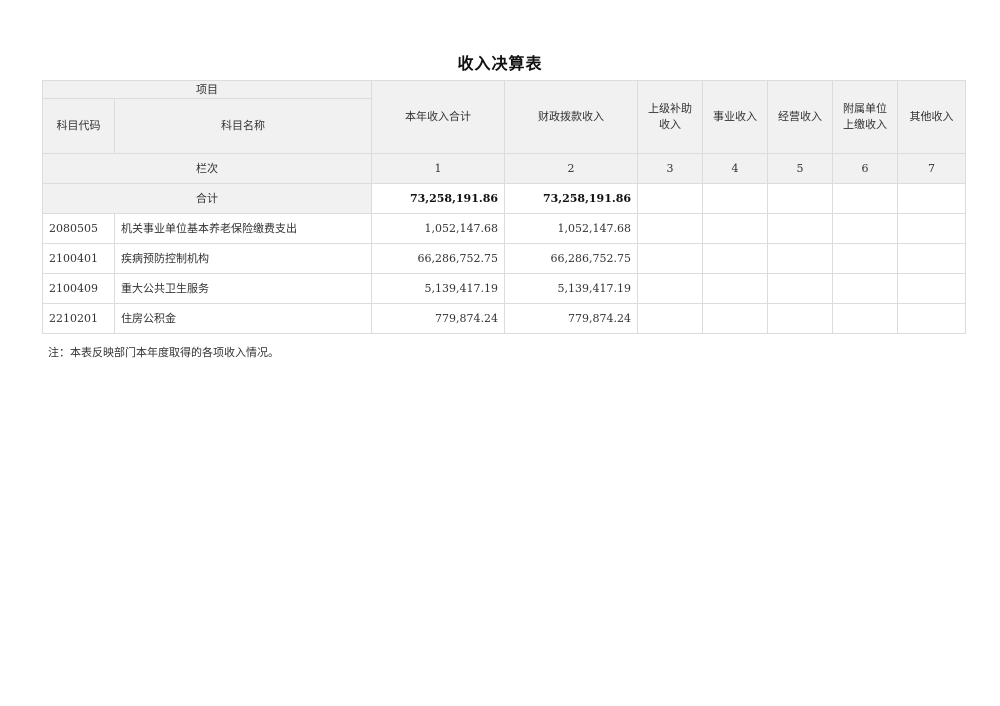  What do you see at coordinates (78, 318) in the screenshot?
I see `subject-code: 2210201` at bounding box center [78, 318].